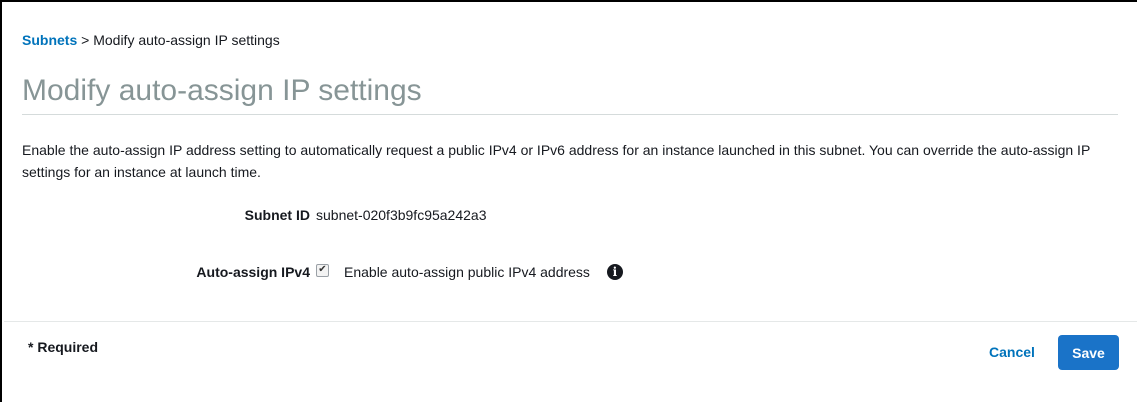 The width and height of the screenshot is (1137, 402). Describe the element at coordinates (186, 40) in the screenshot. I see `breadcrumb-current: Modify auto-assign IP settings` at that location.